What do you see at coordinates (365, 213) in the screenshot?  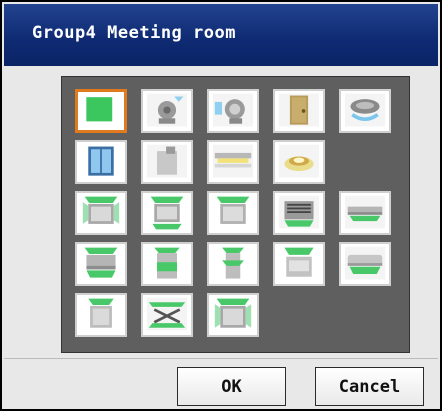 I see `wall-slim-unit-icon` at bounding box center [365, 213].